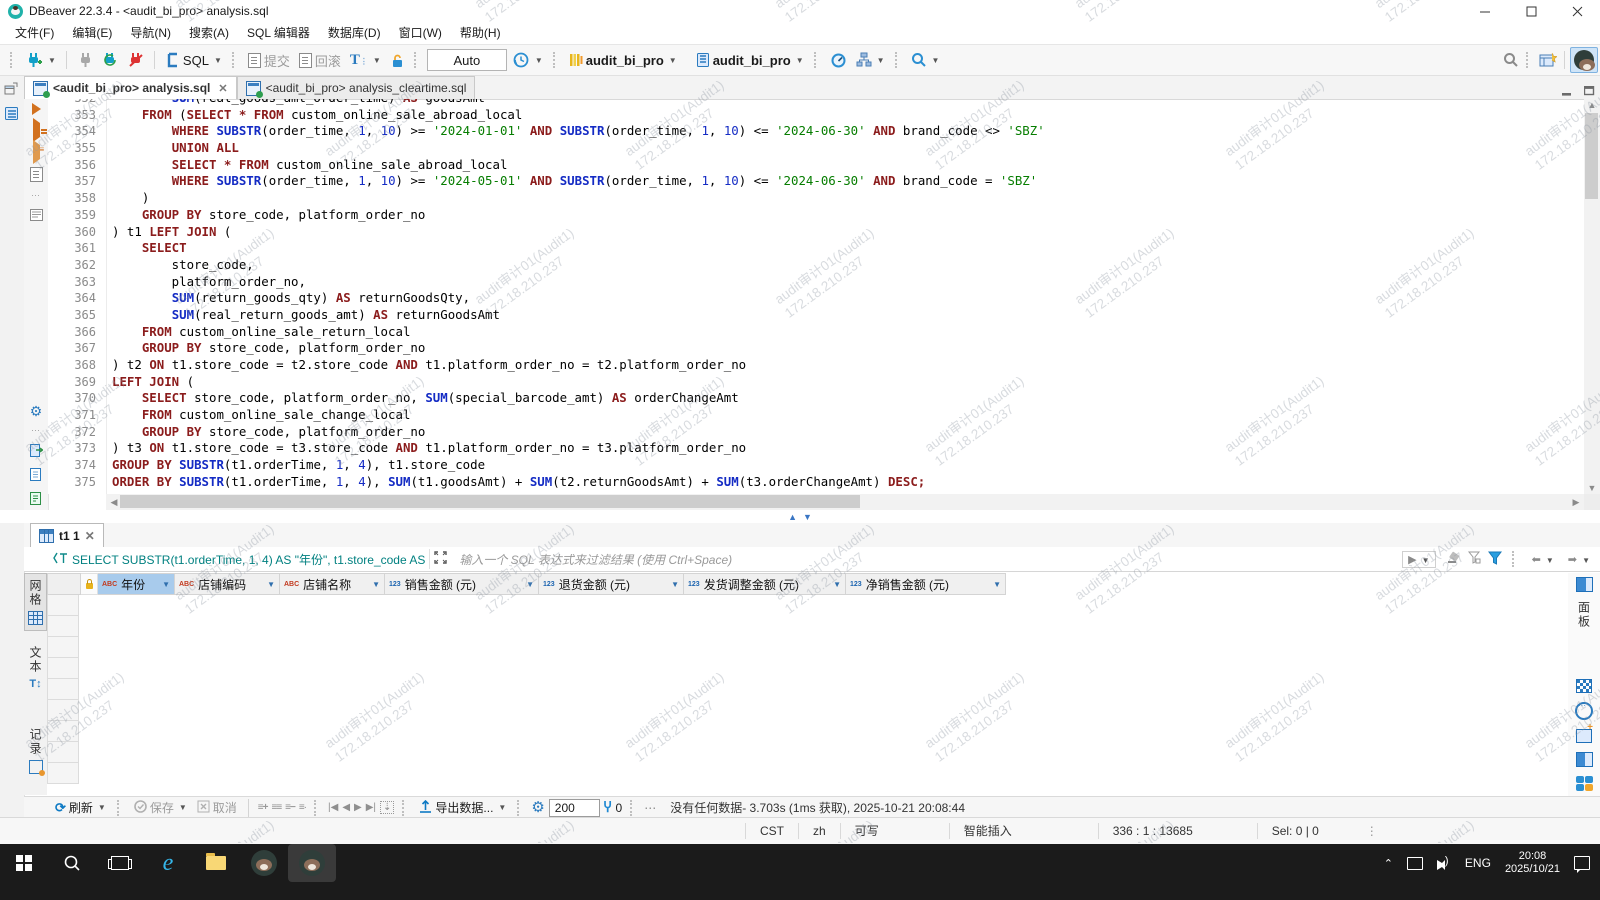 This screenshot has height=900, width=1600. I want to click on task-view-button, so click(120, 863).